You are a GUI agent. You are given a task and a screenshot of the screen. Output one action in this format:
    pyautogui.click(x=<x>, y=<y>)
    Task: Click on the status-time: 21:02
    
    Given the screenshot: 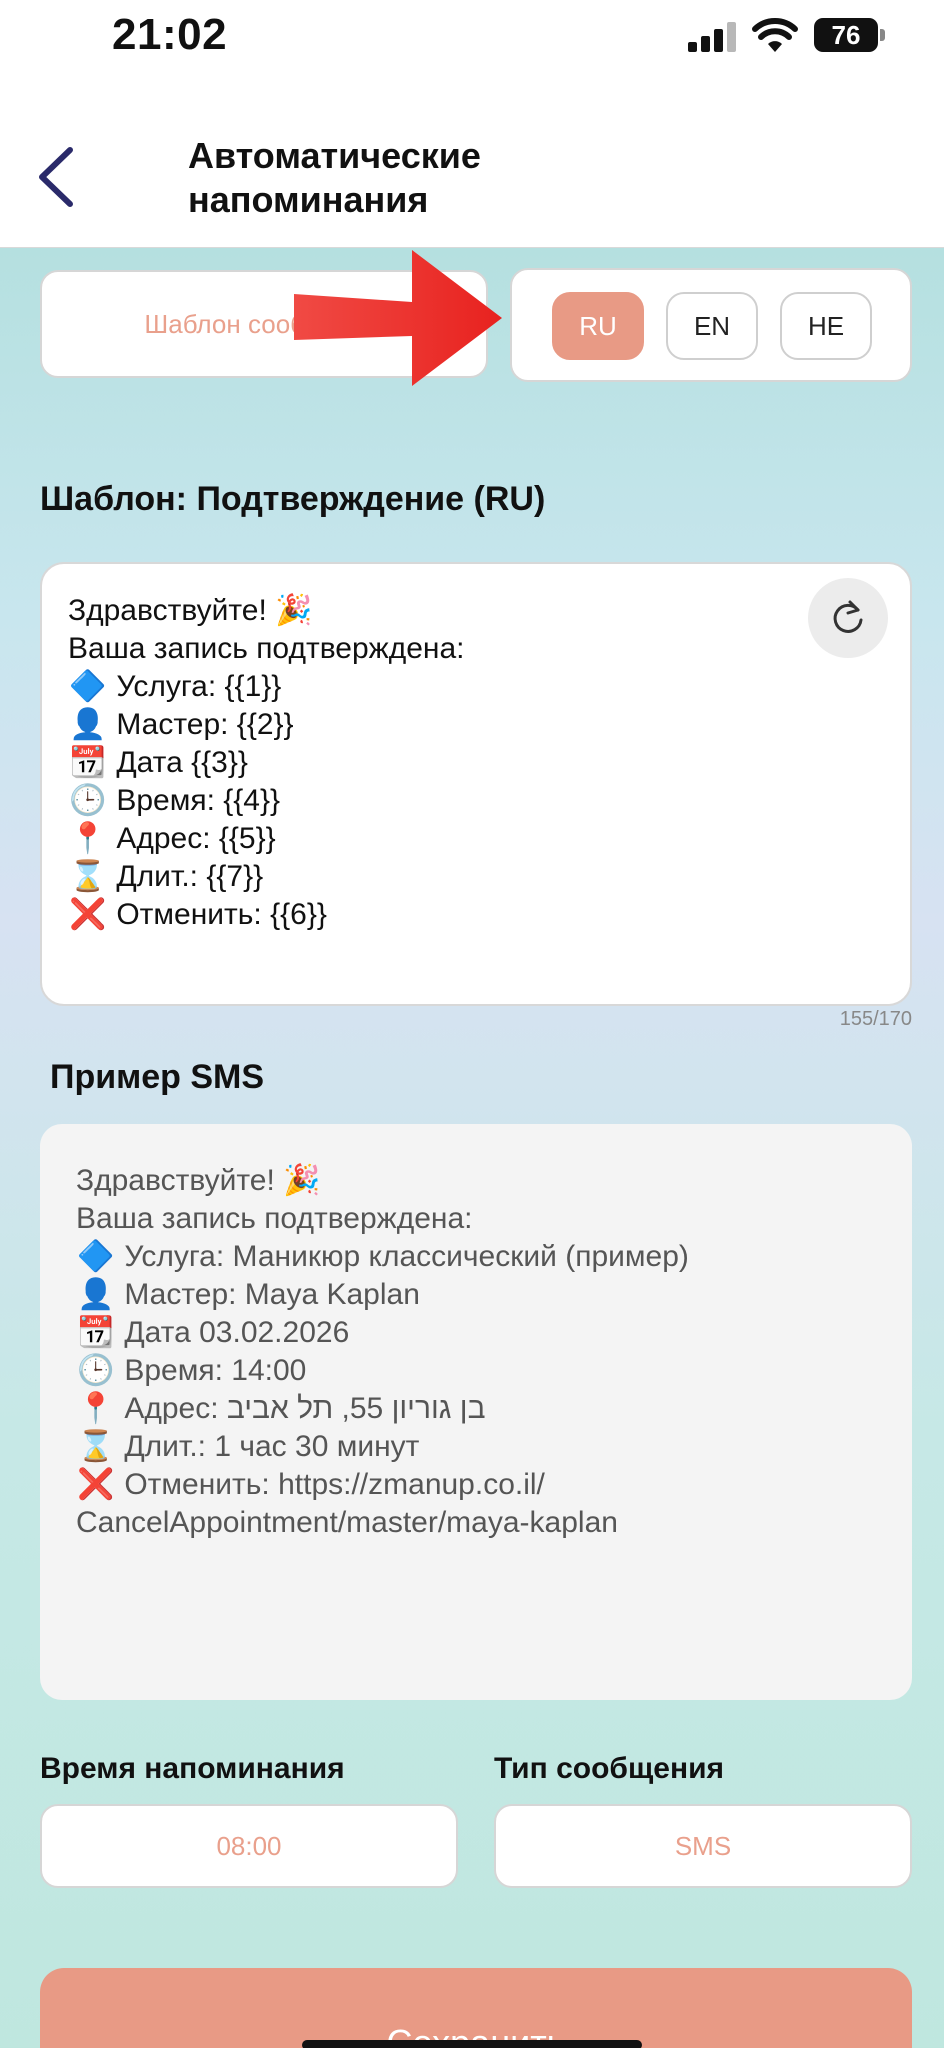 What is the action you would take?
    pyautogui.click(x=170, y=34)
    